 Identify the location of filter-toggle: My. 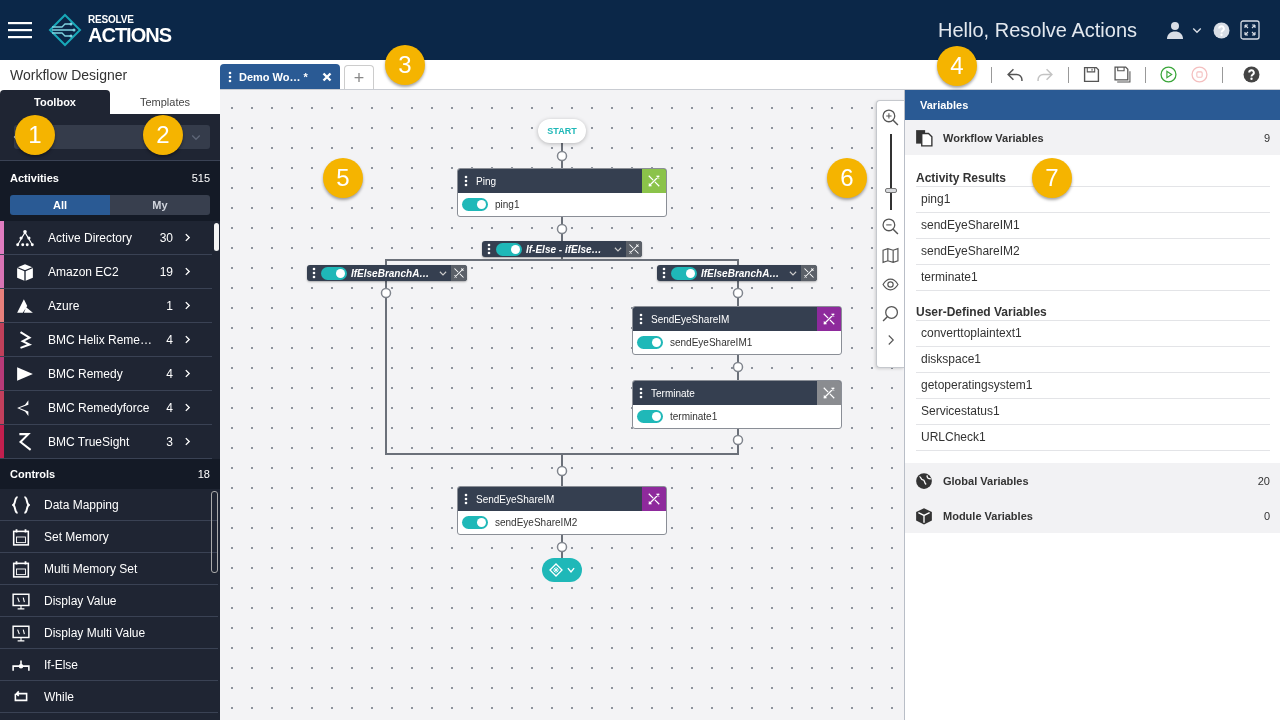
(160, 205).